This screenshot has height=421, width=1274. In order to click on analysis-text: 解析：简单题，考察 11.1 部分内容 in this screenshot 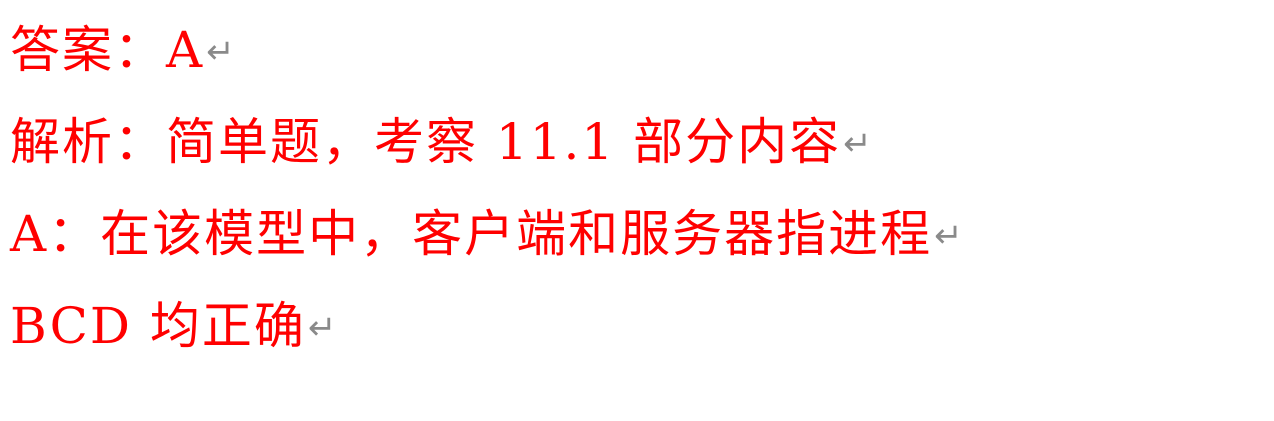, I will do `click(426, 142)`.